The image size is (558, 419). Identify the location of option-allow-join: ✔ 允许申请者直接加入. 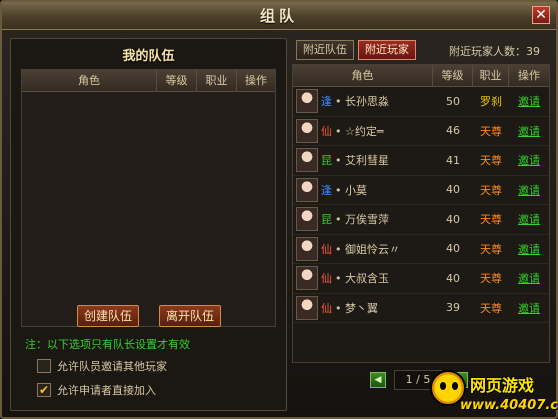
(96, 390).